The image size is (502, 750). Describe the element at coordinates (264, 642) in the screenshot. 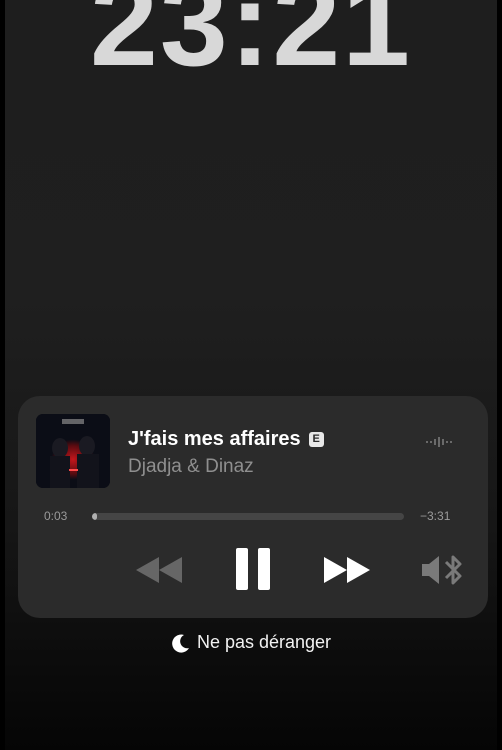

I see `focus-mode-label: Ne pas déranger` at that location.